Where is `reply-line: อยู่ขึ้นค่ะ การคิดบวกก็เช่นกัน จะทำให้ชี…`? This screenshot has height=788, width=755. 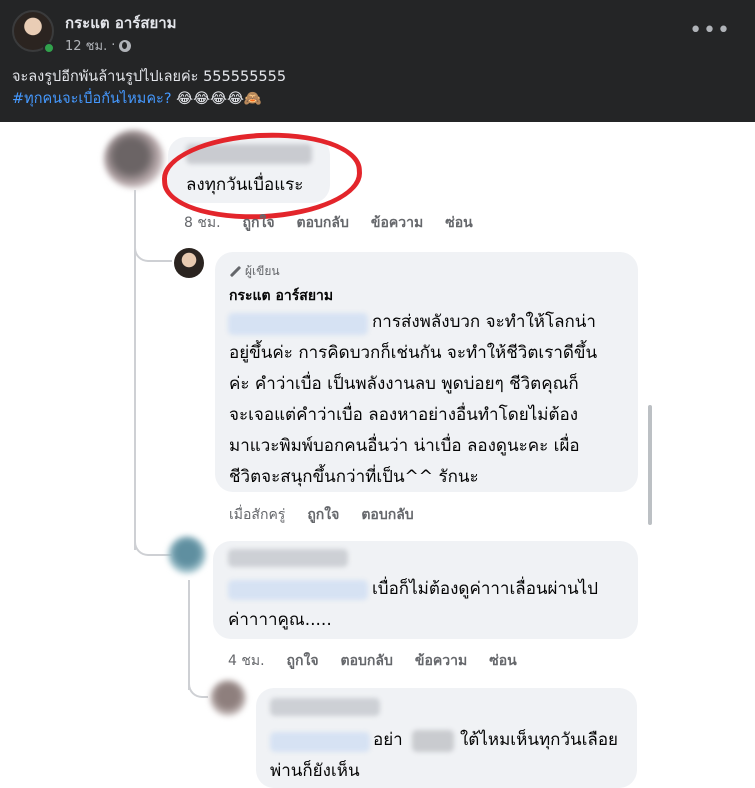
reply-line: อยู่ขึ้นค่ะ การคิดบวกก็เช่นกัน จะทำให้ชี… is located at coordinates (413, 353).